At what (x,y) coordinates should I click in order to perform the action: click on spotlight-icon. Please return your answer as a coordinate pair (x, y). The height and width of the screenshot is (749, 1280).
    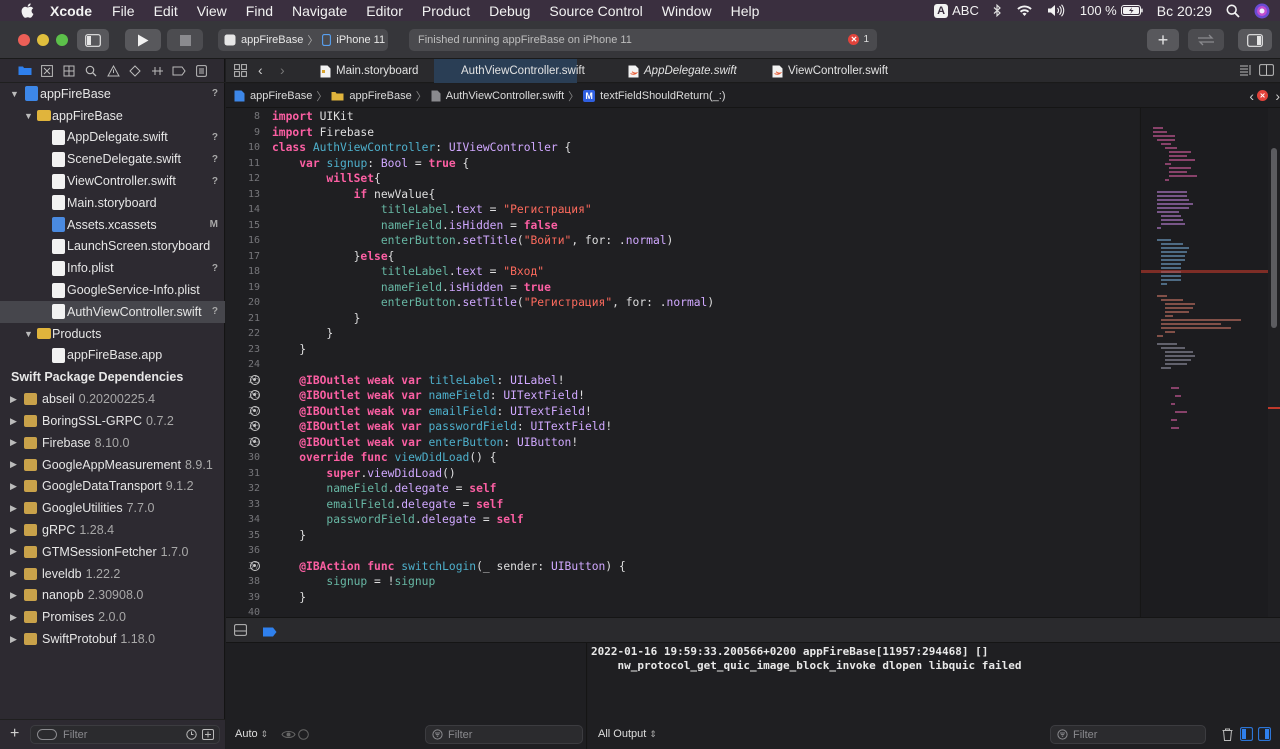
    Looking at the image, I should click on (1233, 10).